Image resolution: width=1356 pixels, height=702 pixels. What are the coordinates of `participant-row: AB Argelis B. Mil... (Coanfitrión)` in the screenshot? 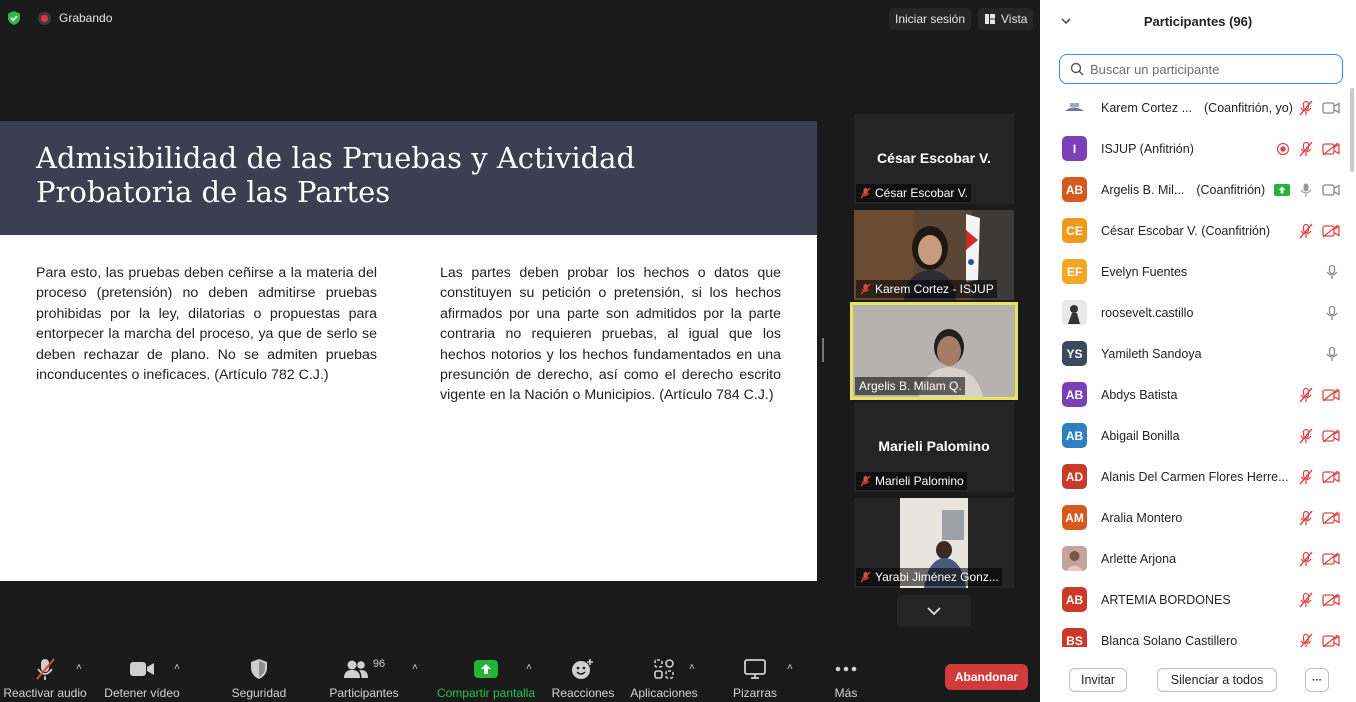 It's located at (1194, 189).